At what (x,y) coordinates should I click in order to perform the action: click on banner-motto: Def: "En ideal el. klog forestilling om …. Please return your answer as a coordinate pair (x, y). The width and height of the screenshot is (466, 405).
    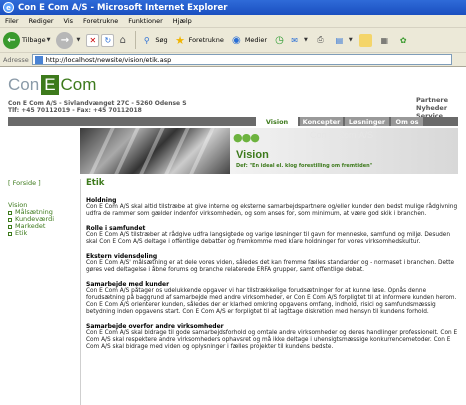
    Looking at the image, I should click on (304, 166).